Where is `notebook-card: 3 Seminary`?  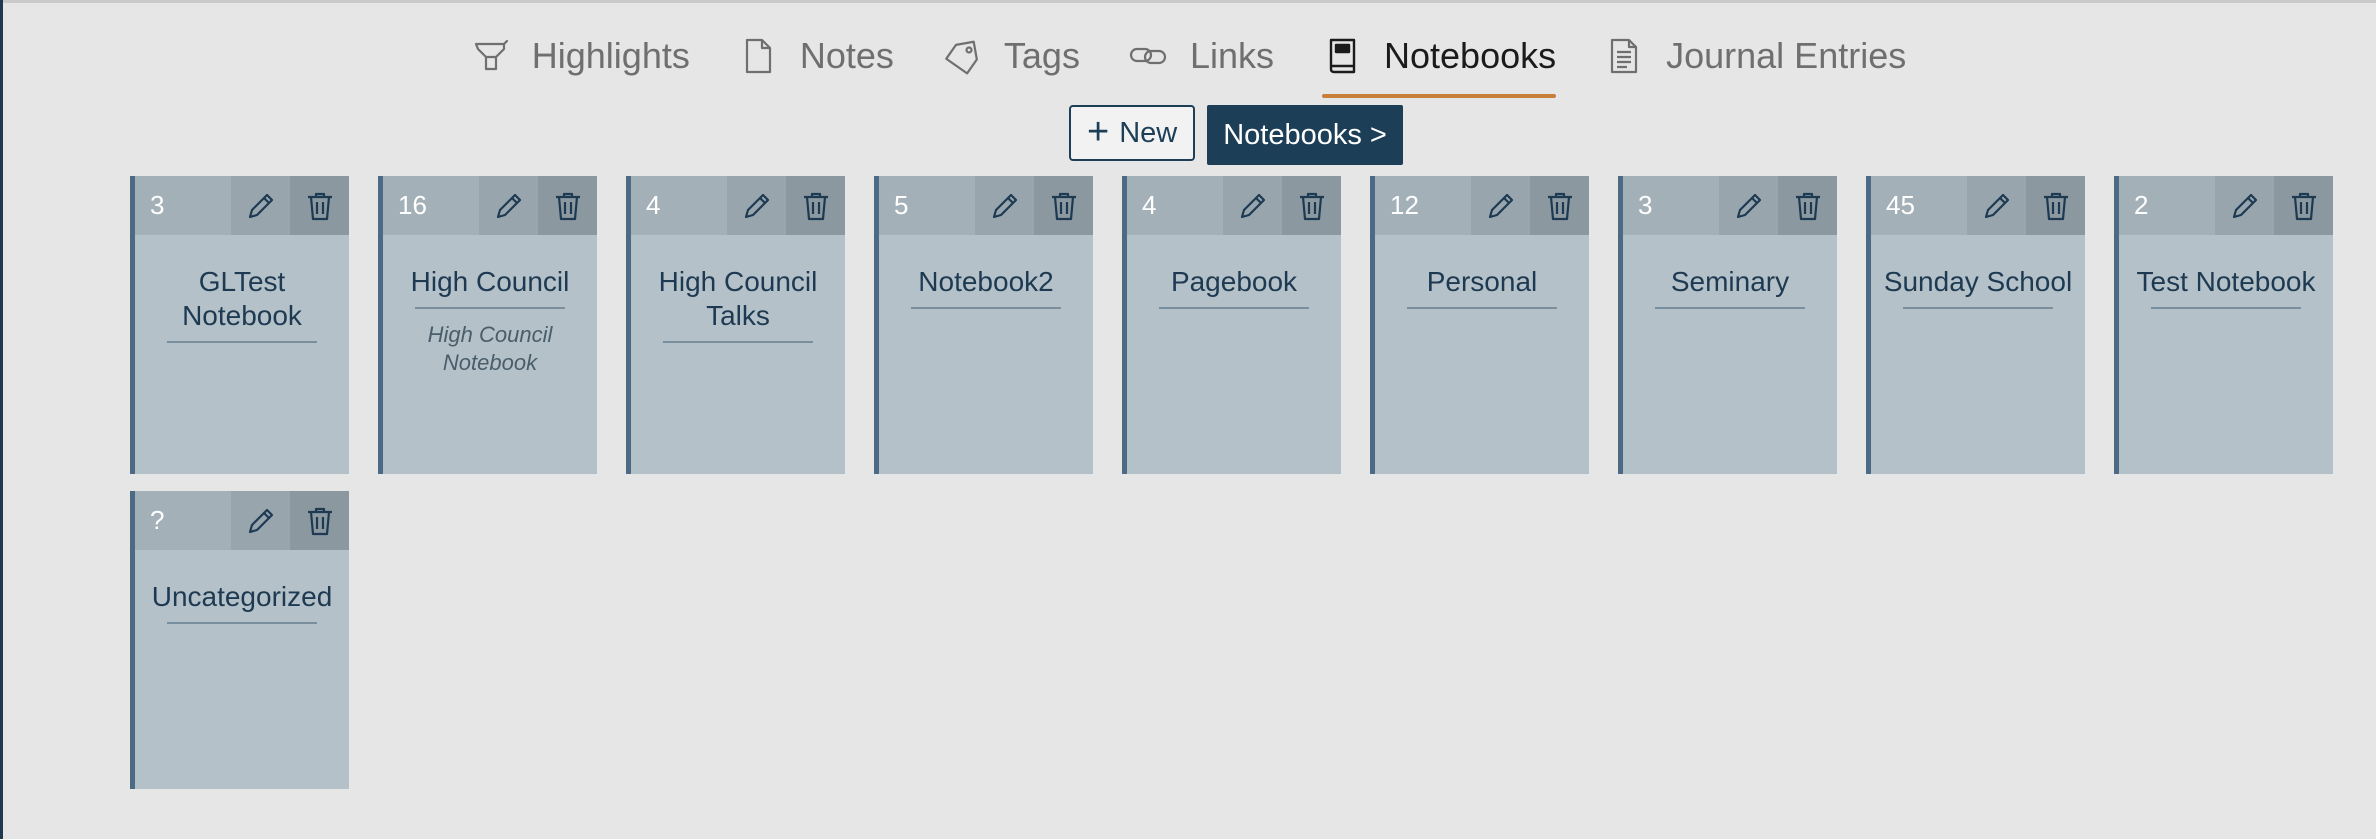
notebook-card: 3 Seminary is located at coordinates (1727, 325).